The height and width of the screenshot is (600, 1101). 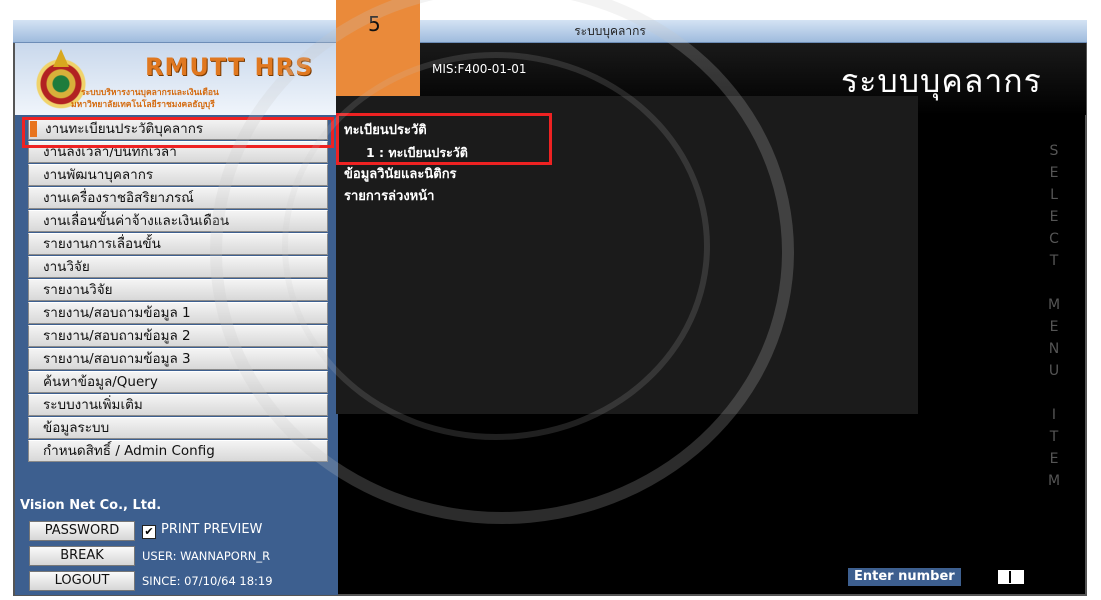 What do you see at coordinates (149, 532) in the screenshot?
I see `checkbox-checked-icon: ✔` at bounding box center [149, 532].